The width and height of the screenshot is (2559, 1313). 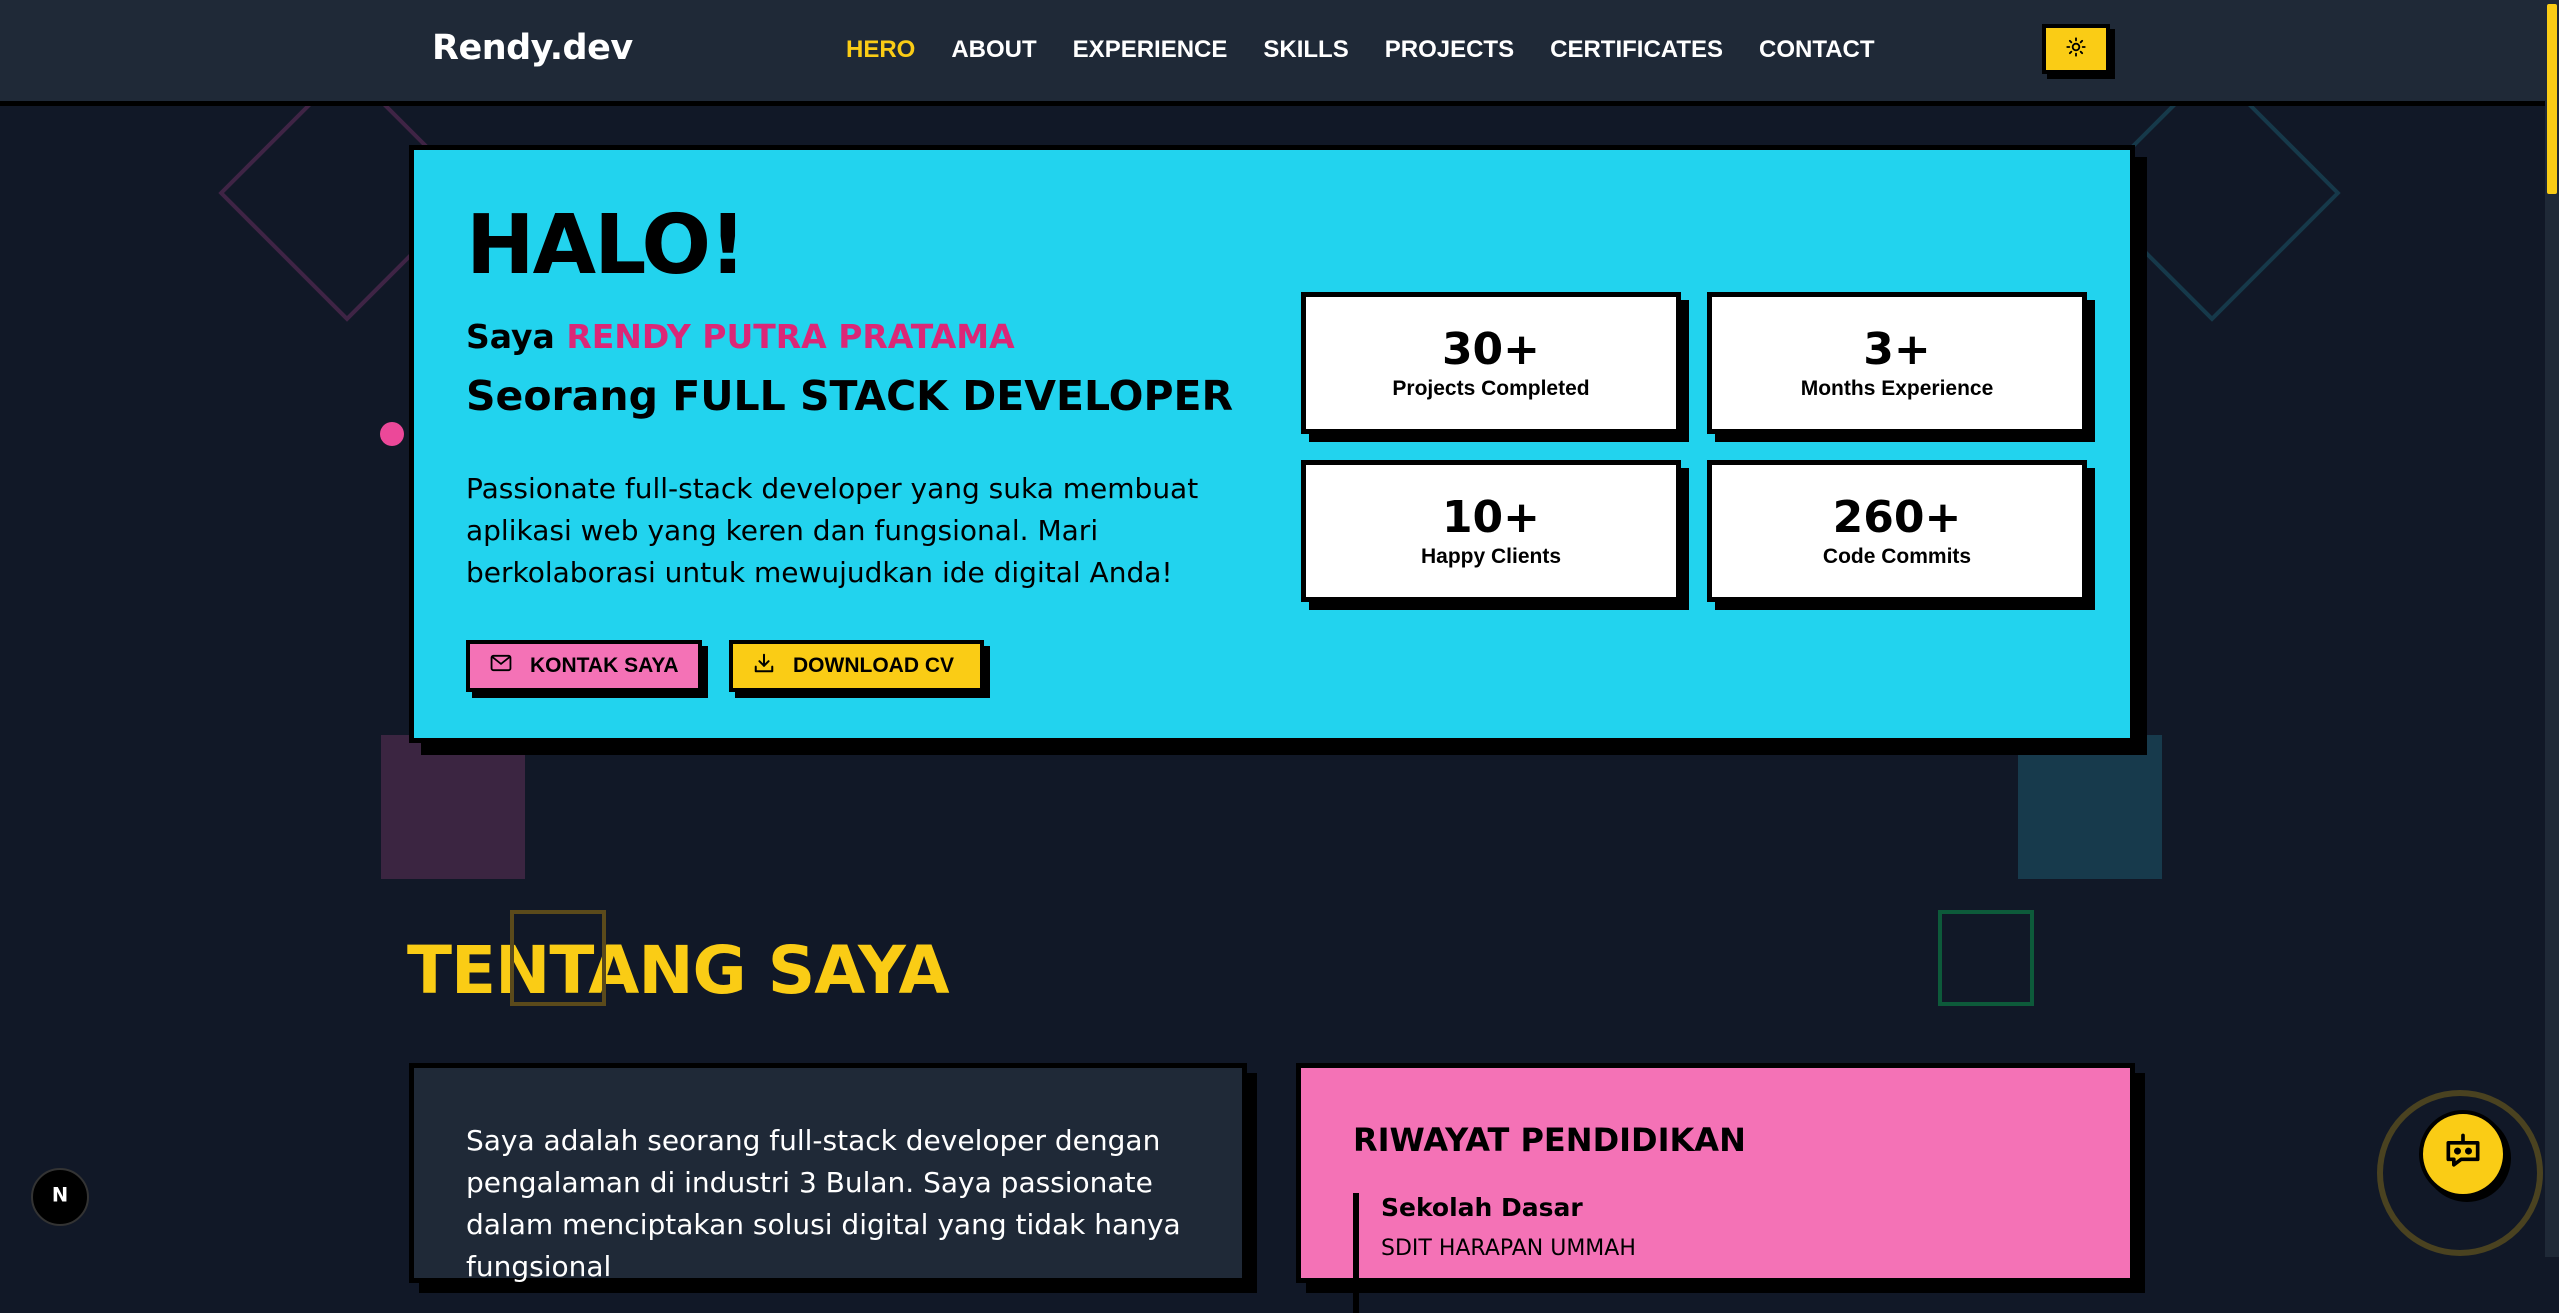 I want to click on hero-title: HALO!, so click(x=606, y=245).